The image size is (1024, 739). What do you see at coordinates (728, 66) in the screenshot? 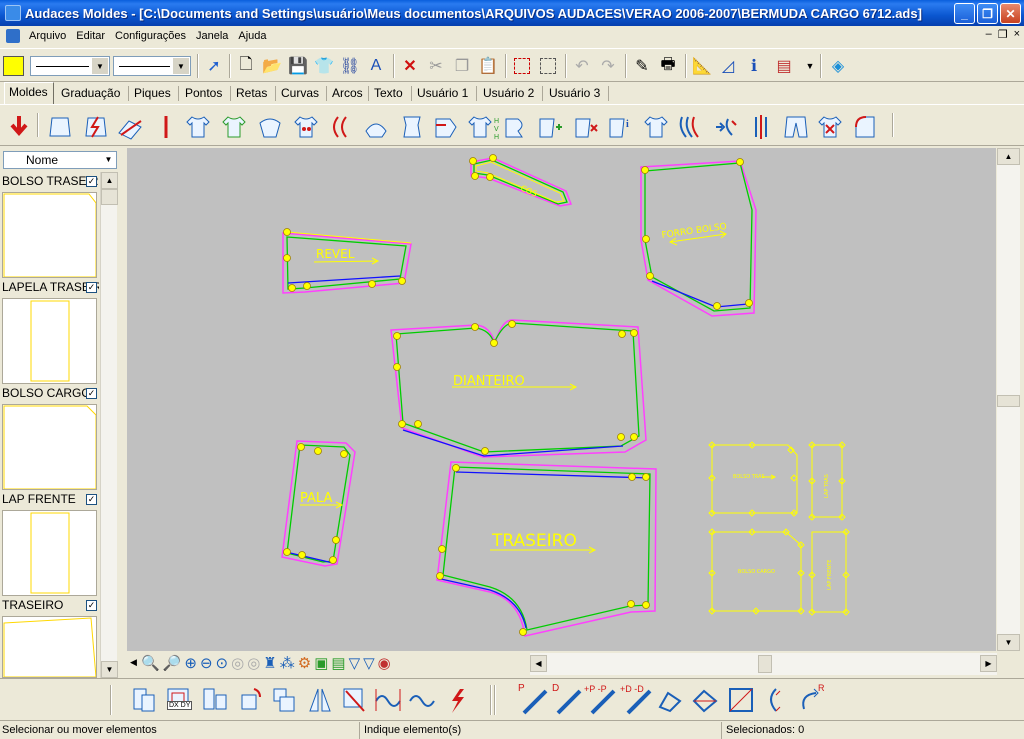
I see `ruler-icon: ◿` at bounding box center [728, 66].